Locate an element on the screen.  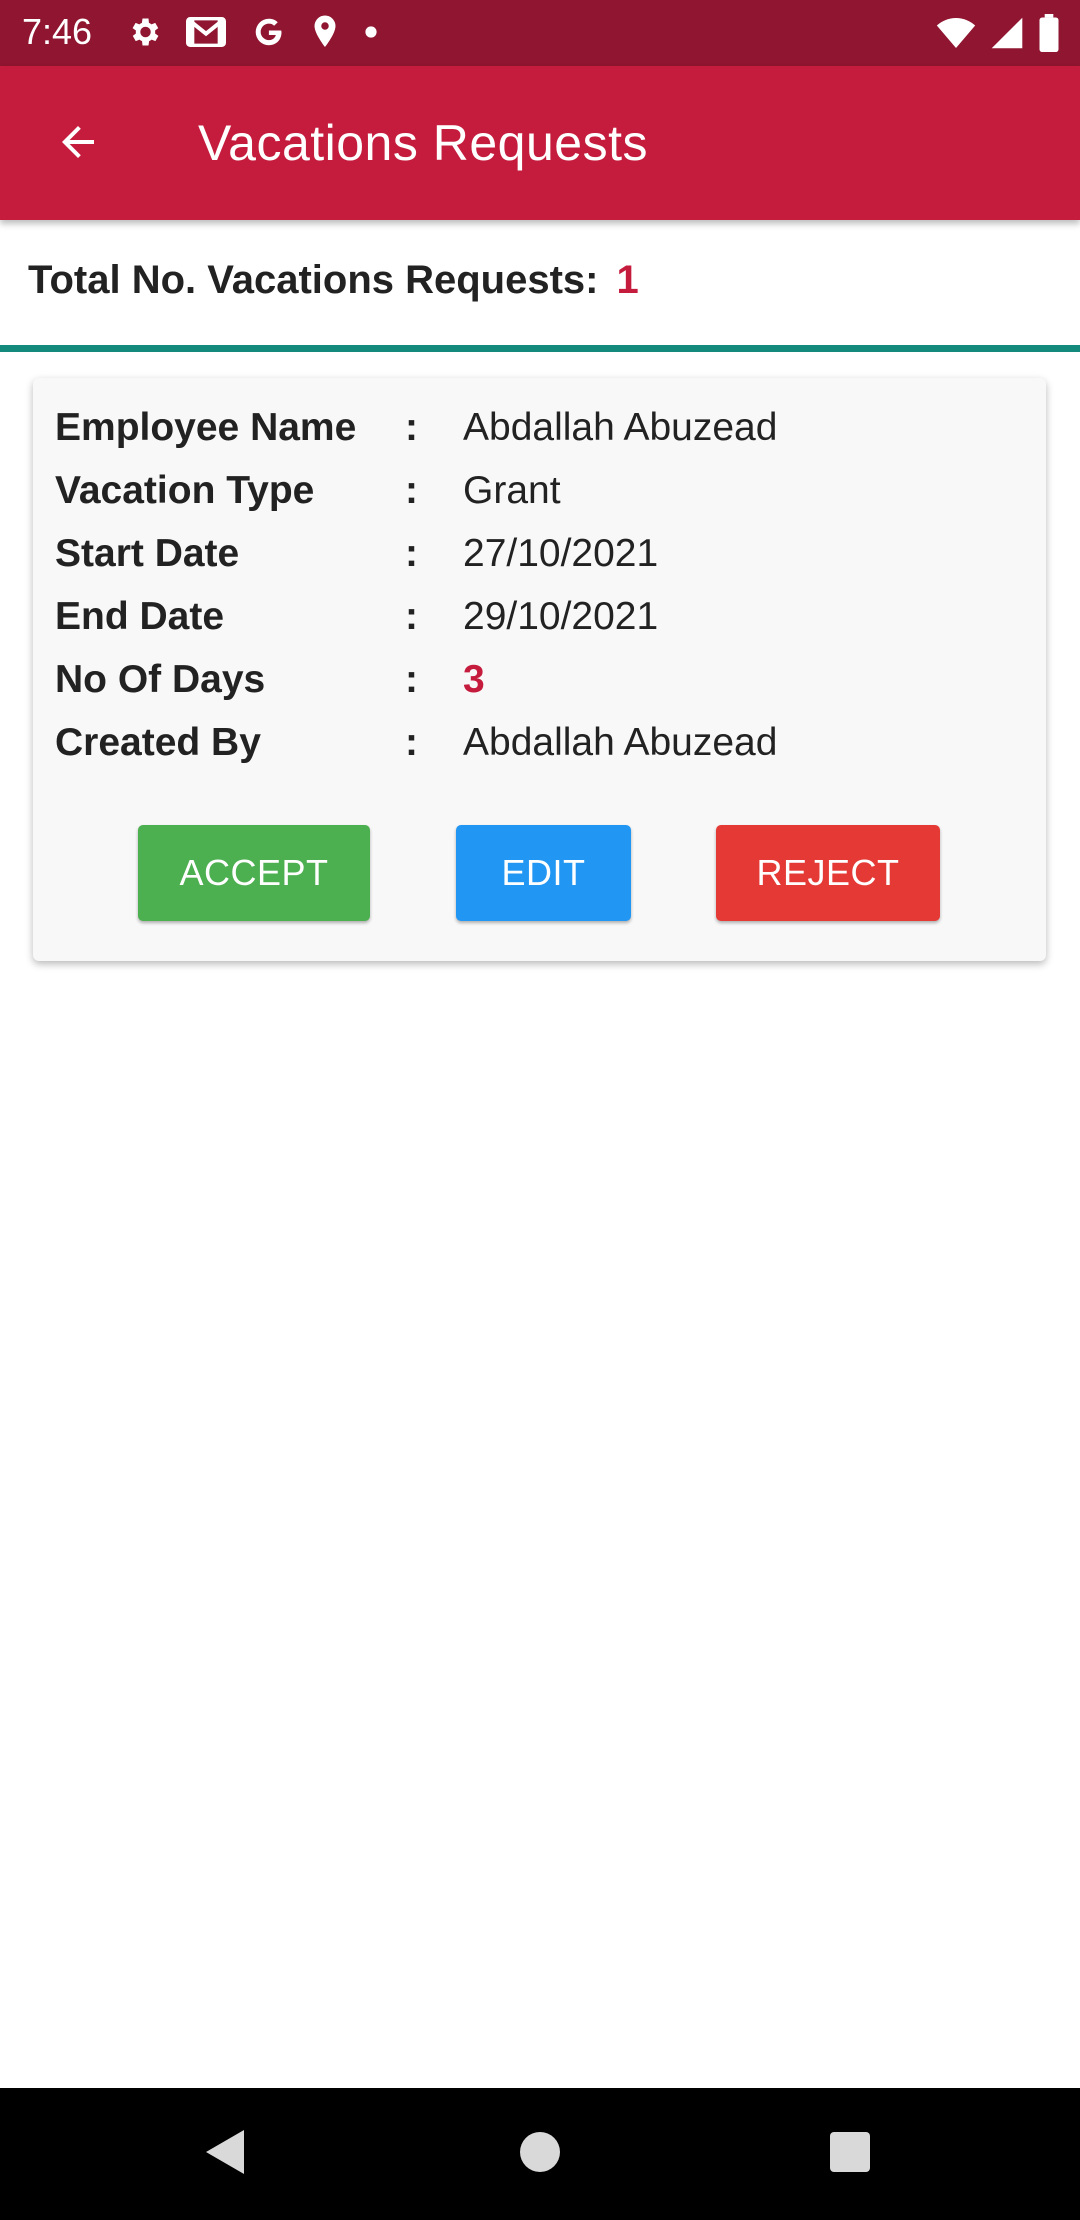
field-value: 3 is located at coordinates (474, 679).